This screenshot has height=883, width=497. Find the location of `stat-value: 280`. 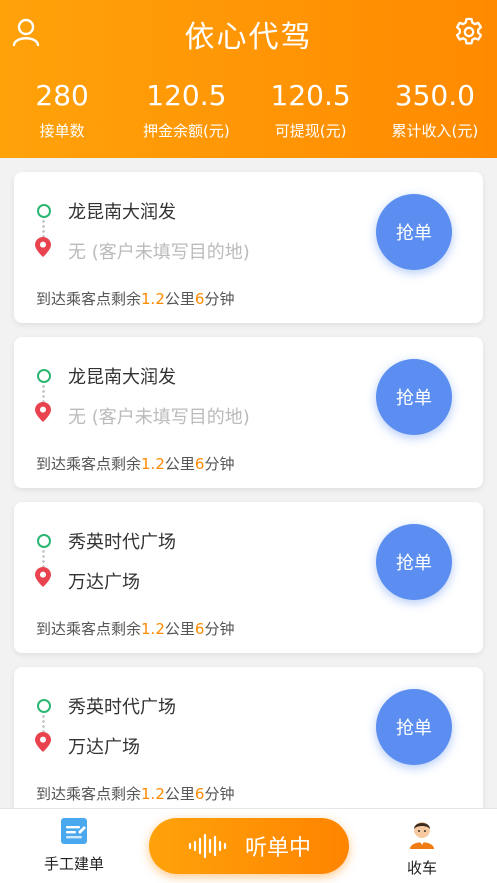

stat-value: 280 is located at coordinates (62, 95).